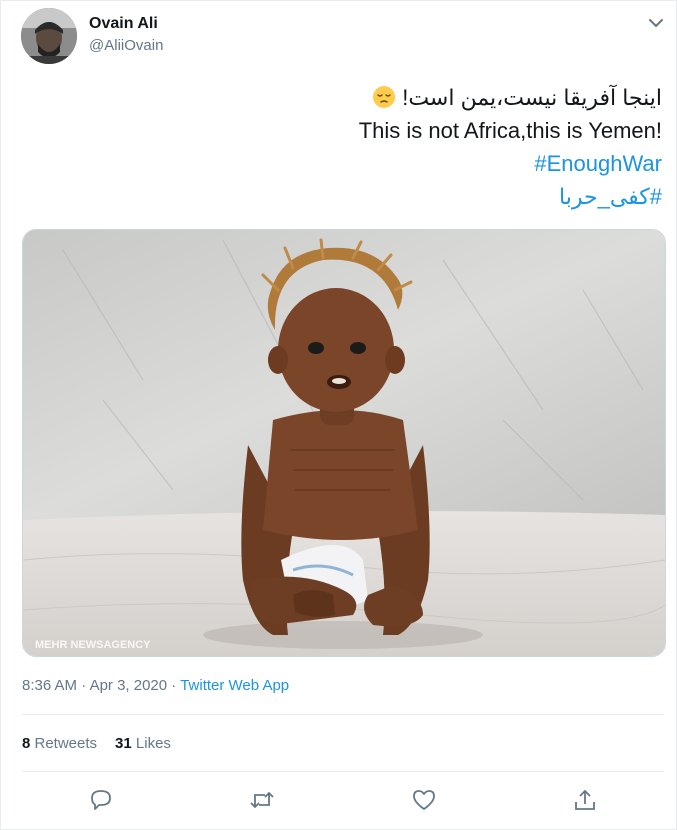  I want to click on likes-stat: 31 Likes, so click(143, 743).